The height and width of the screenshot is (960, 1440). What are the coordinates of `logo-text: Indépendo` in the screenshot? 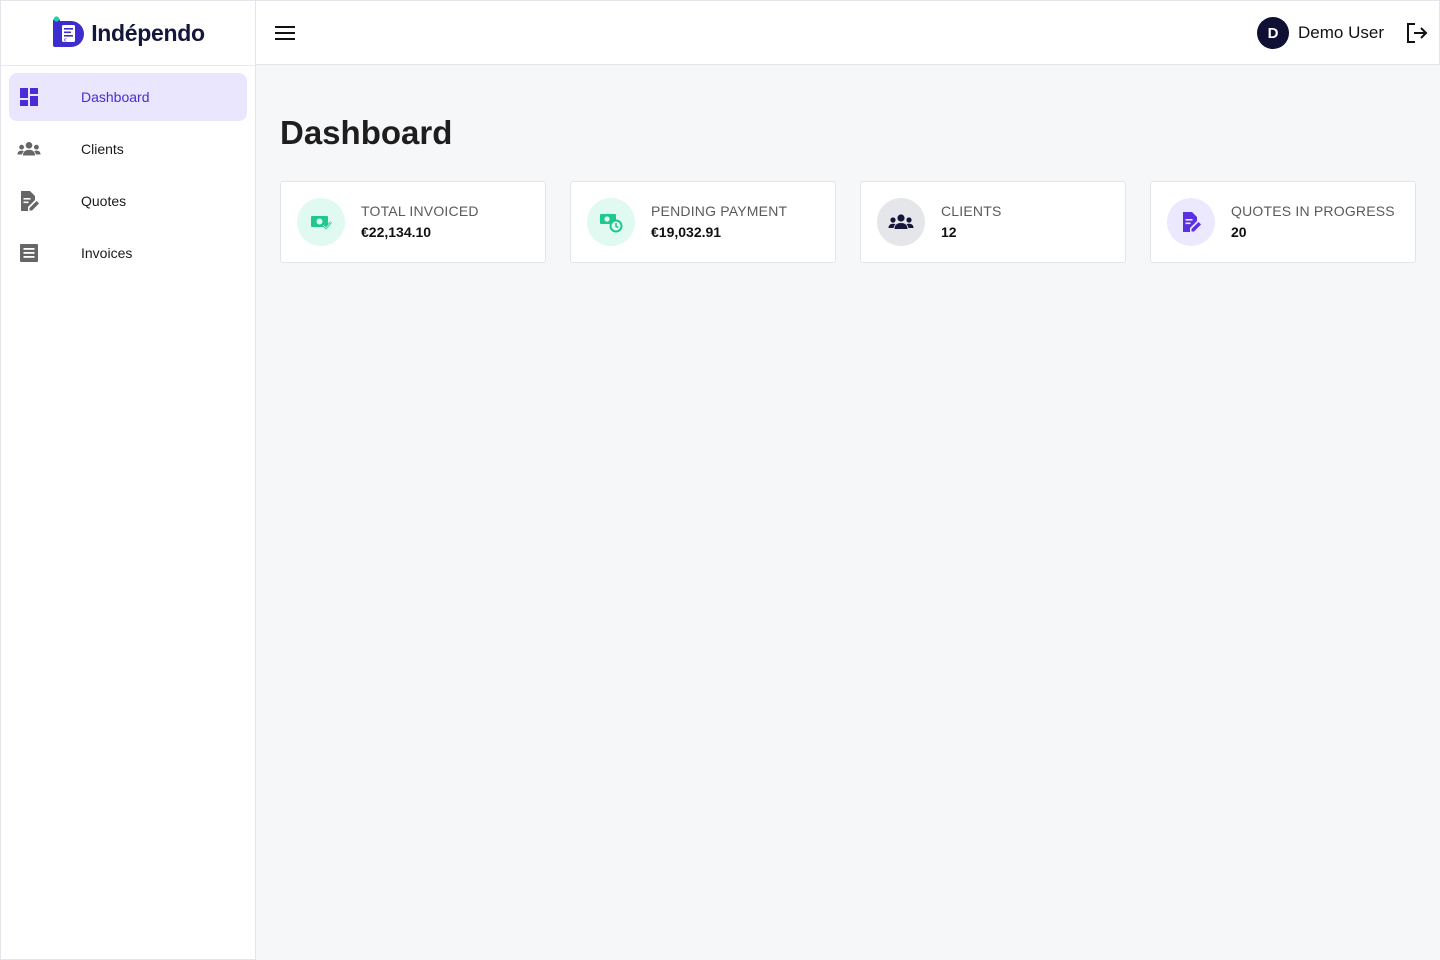 It's located at (148, 32).